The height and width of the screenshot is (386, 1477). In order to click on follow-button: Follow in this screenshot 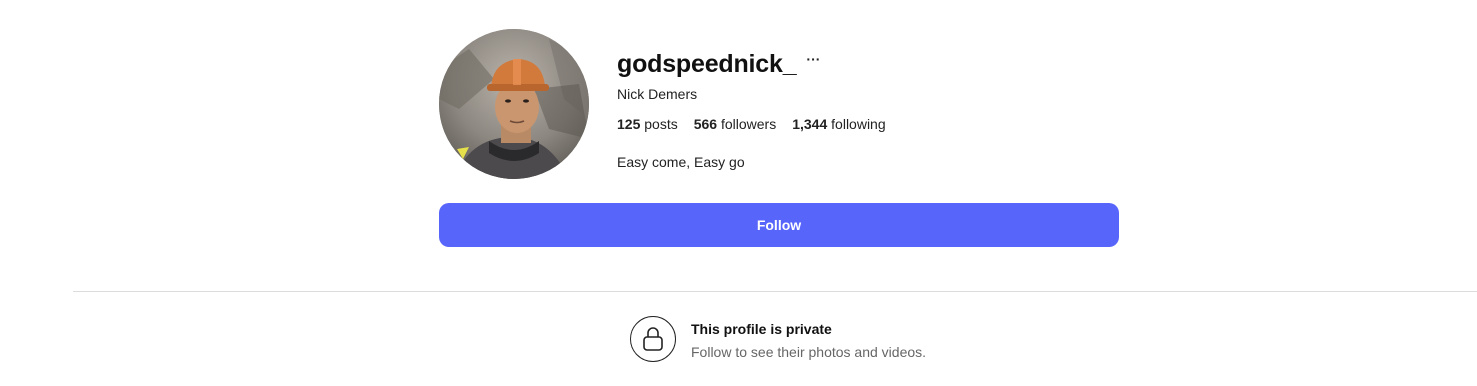, I will do `click(779, 225)`.